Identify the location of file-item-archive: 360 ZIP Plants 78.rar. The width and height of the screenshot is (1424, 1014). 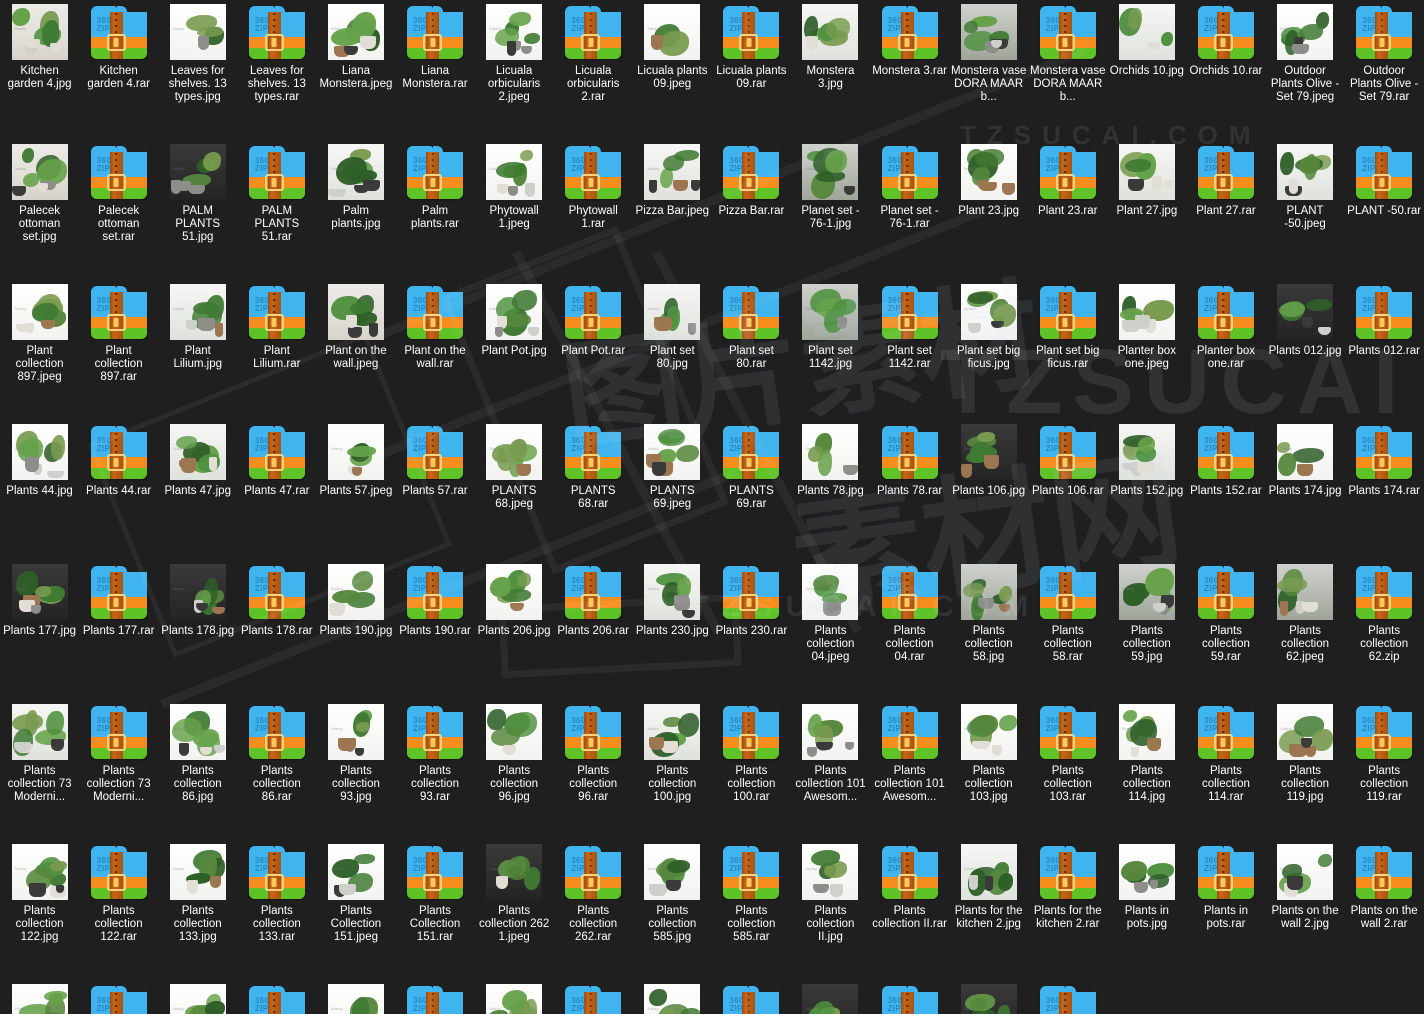
(909, 490).